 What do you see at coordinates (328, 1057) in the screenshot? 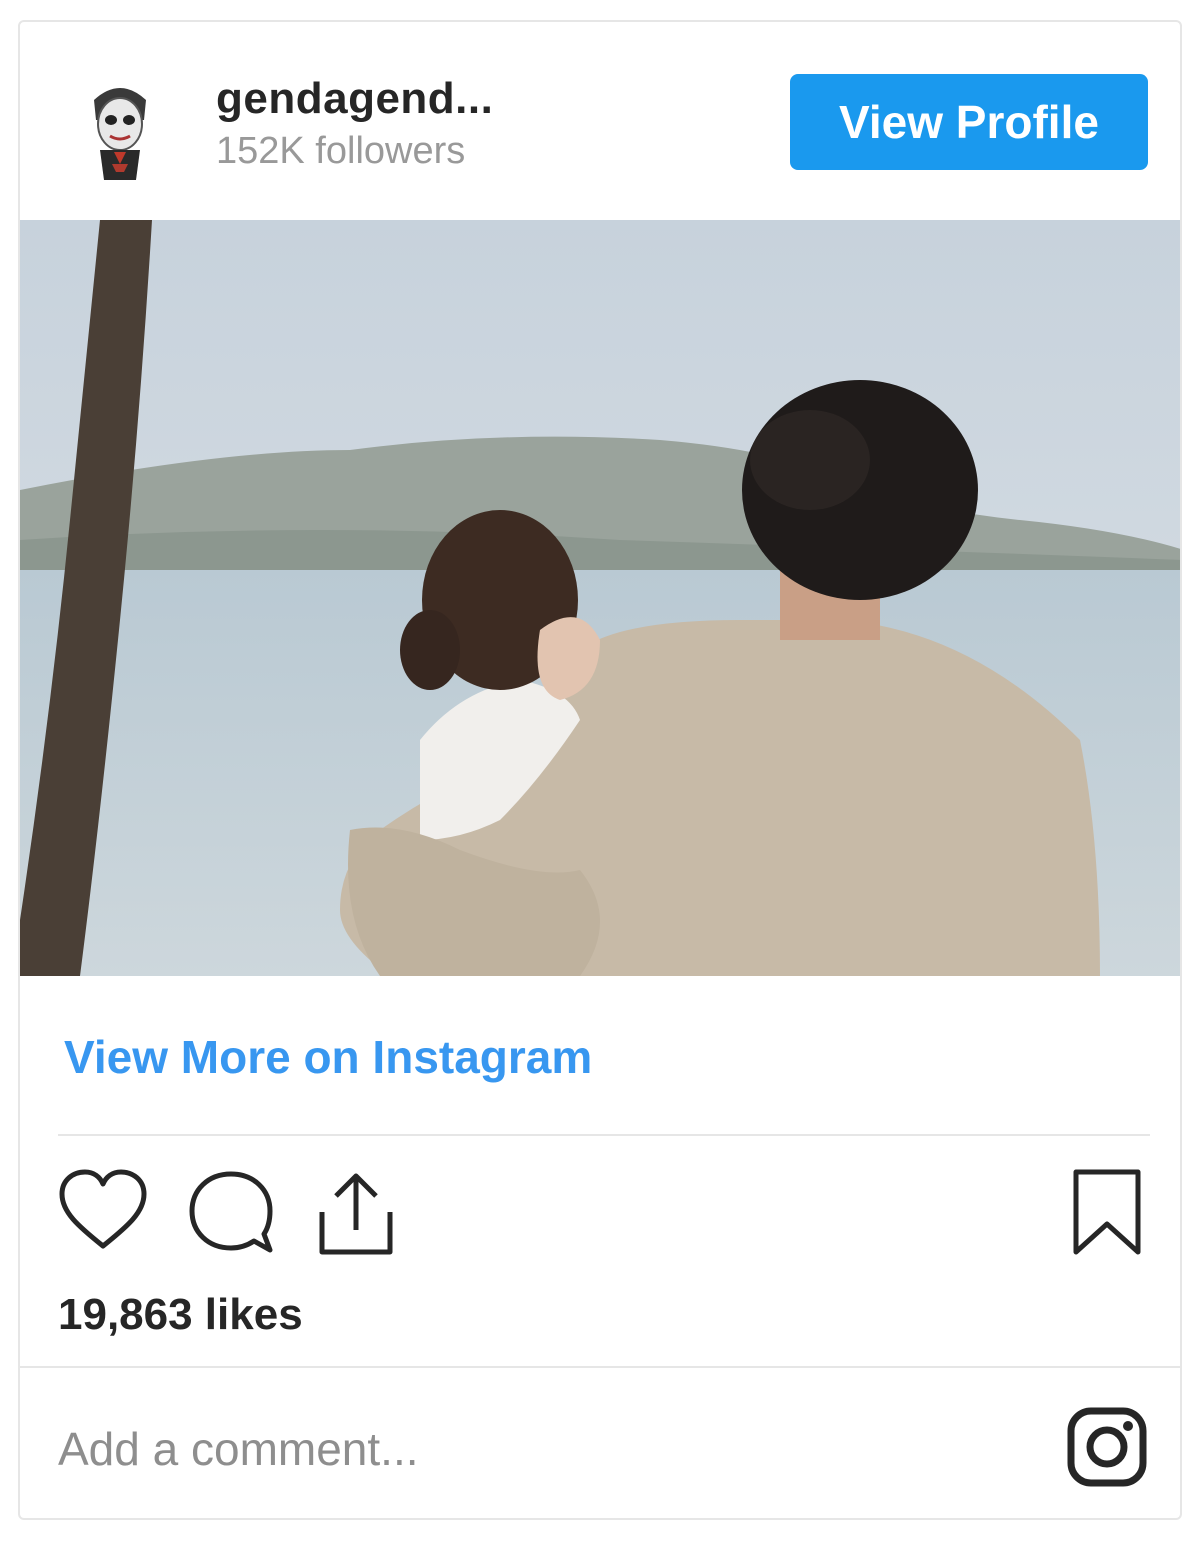
I see `view-more-on-instagram-link: View More on Instagram` at bounding box center [328, 1057].